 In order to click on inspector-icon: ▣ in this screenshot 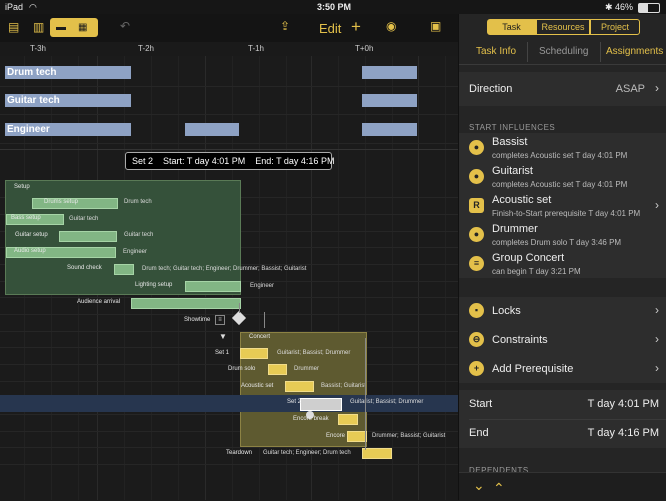, I will do `click(435, 26)`.